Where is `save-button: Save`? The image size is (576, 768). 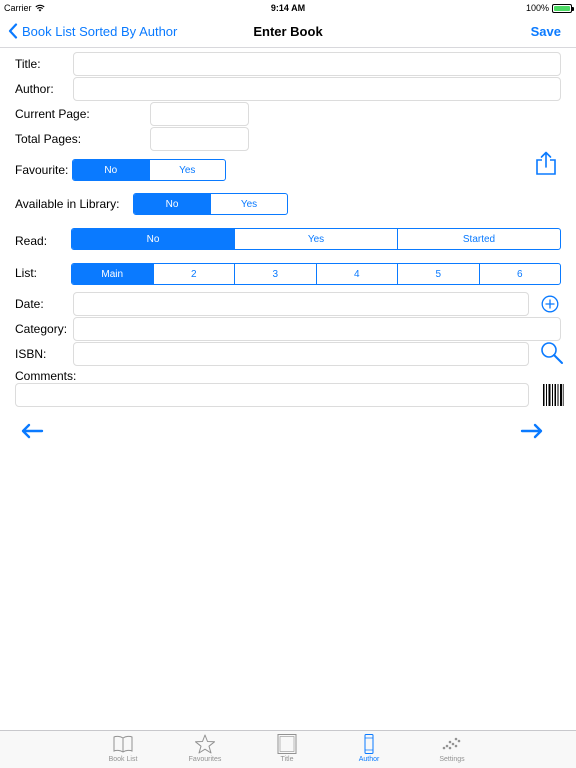 save-button: Save is located at coordinates (546, 31).